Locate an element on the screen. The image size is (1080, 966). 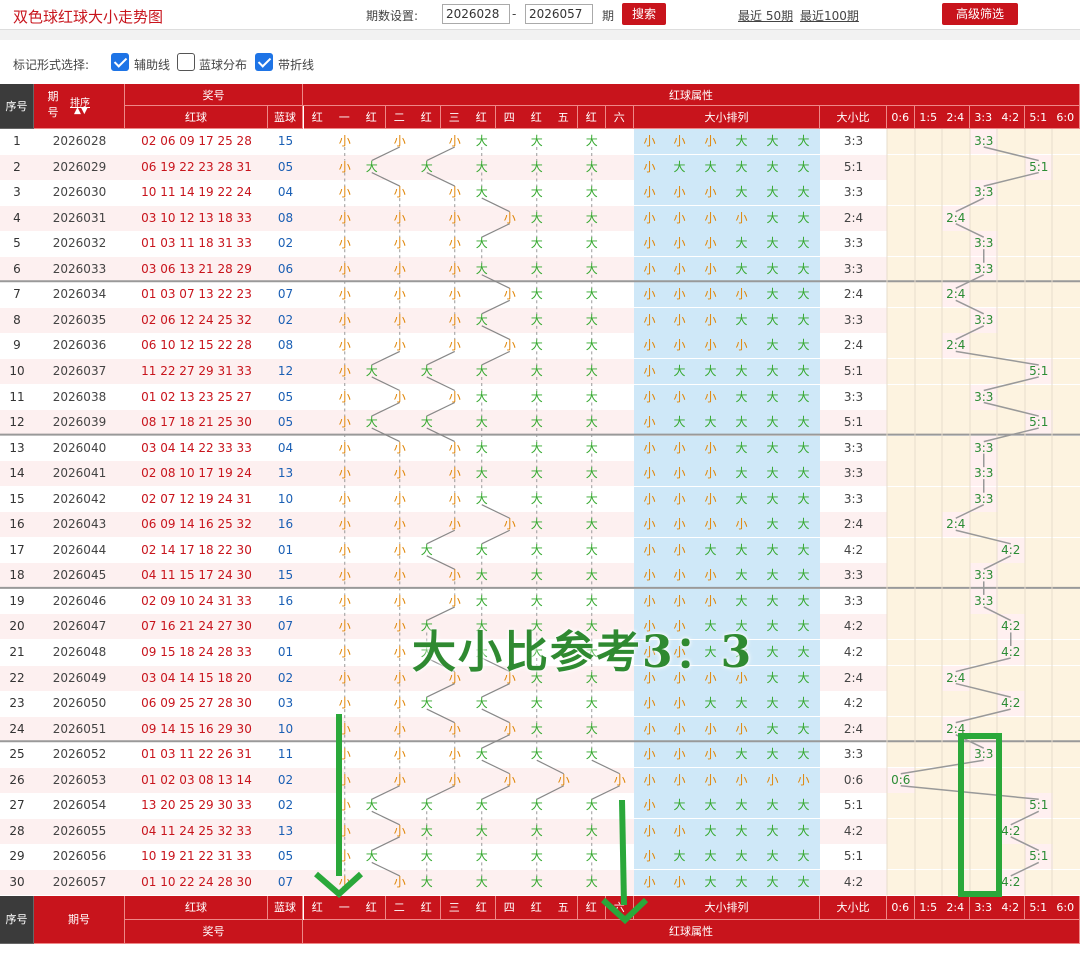
arrow-shaft-right is located at coordinates (623, 852).